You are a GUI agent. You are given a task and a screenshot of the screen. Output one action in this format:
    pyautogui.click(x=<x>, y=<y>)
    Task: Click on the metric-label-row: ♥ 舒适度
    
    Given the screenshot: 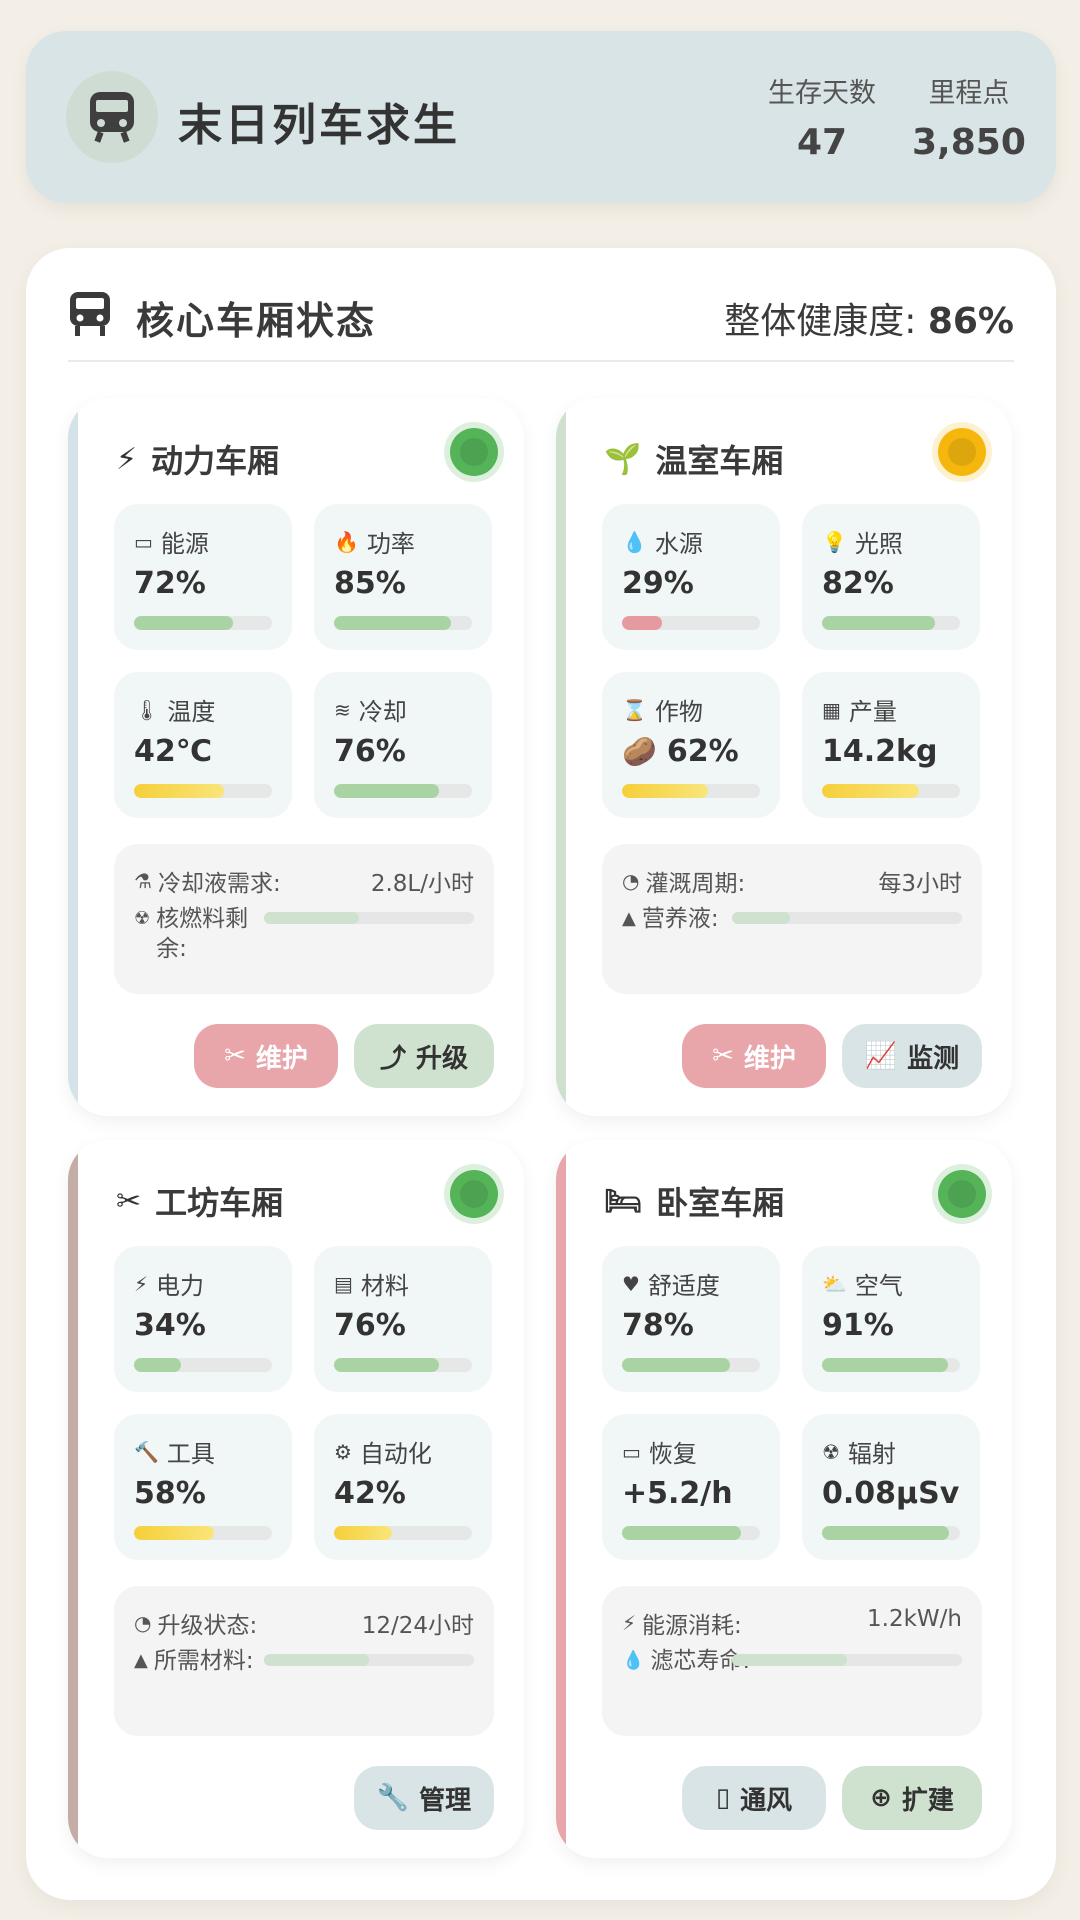 What is the action you would take?
    pyautogui.click(x=671, y=1283)
    